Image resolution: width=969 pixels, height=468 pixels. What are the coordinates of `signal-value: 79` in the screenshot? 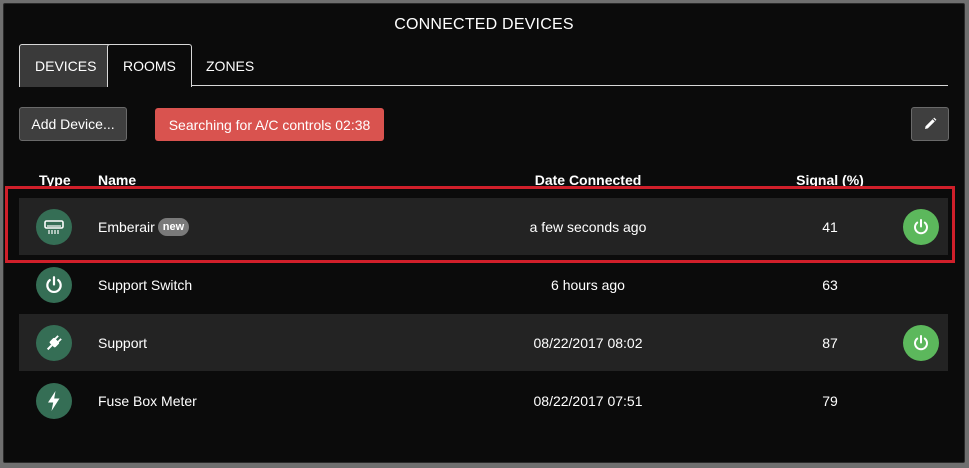 It's located at (830, 400).